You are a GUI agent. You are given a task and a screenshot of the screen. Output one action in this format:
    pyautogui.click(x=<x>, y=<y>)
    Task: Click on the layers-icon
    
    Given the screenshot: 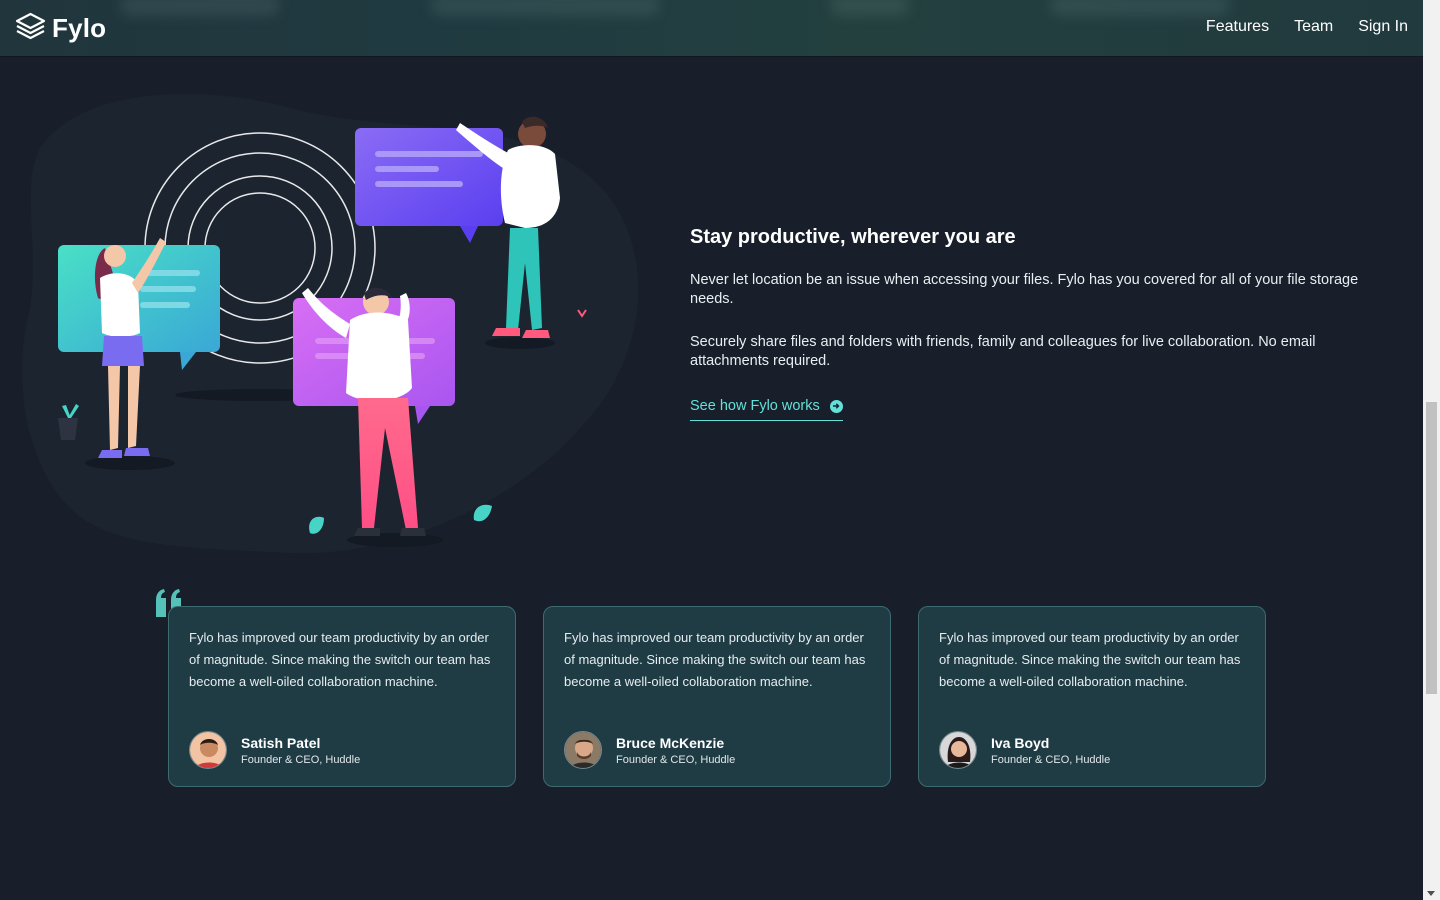 What is the action you would take?
    pyautogui.click(x=30, y=28)
    